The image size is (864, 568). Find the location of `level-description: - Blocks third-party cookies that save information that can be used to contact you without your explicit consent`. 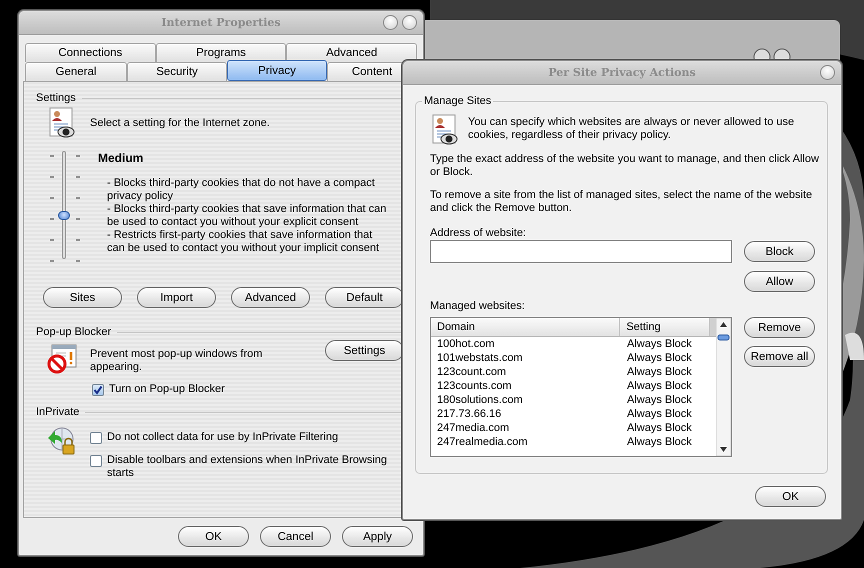

level-description: - Blocks third-party cookies that save information that can be used to contact you without your explicit consent is located at coordinates (247, 216).